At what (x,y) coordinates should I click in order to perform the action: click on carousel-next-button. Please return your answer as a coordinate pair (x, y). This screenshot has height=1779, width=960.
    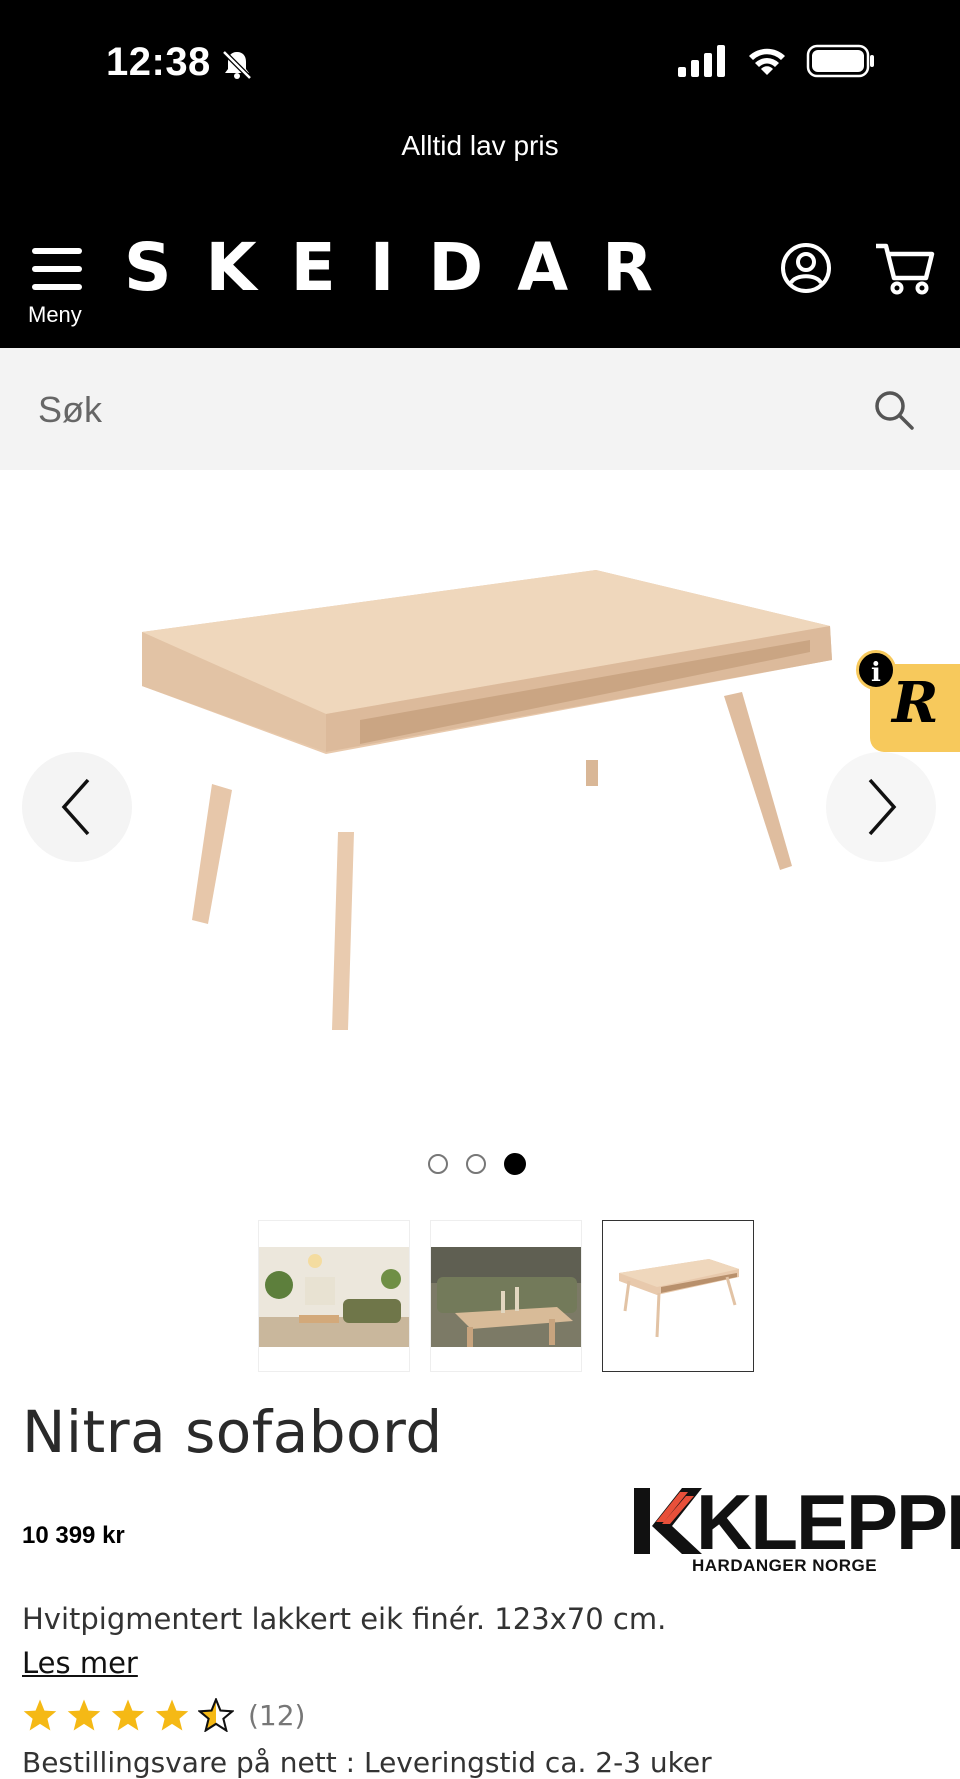
    Looking at the image, I should click on (881, 807).